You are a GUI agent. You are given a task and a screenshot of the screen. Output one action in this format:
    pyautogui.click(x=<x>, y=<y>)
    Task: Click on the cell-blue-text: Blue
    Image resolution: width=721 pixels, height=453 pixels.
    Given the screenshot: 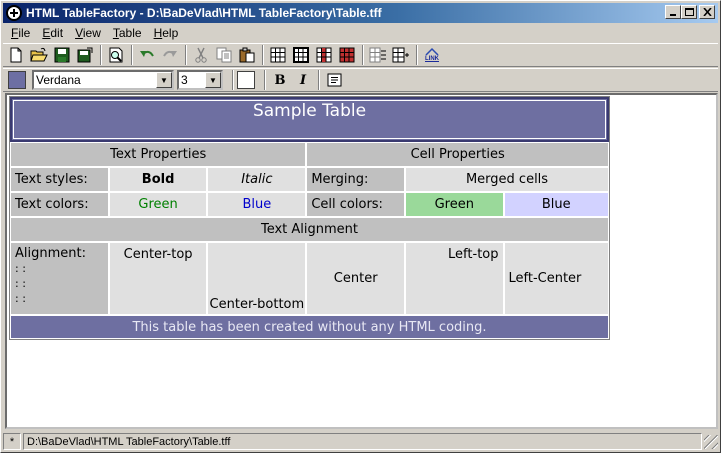 What is the action you would take?
    pyautogui.click(x=257, y=204)
    